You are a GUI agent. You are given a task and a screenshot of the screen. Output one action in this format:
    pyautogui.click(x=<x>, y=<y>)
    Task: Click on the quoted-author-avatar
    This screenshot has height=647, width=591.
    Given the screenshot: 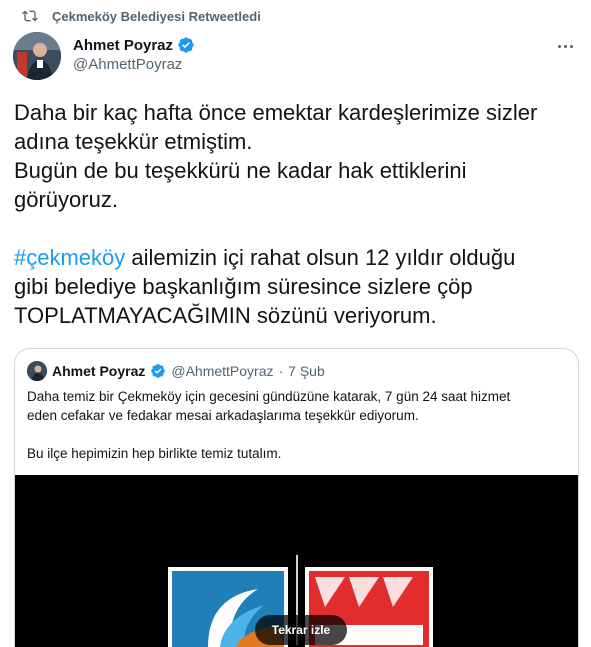 What is the action you would take?
    pyautogui.click(x=37, y=371)
    